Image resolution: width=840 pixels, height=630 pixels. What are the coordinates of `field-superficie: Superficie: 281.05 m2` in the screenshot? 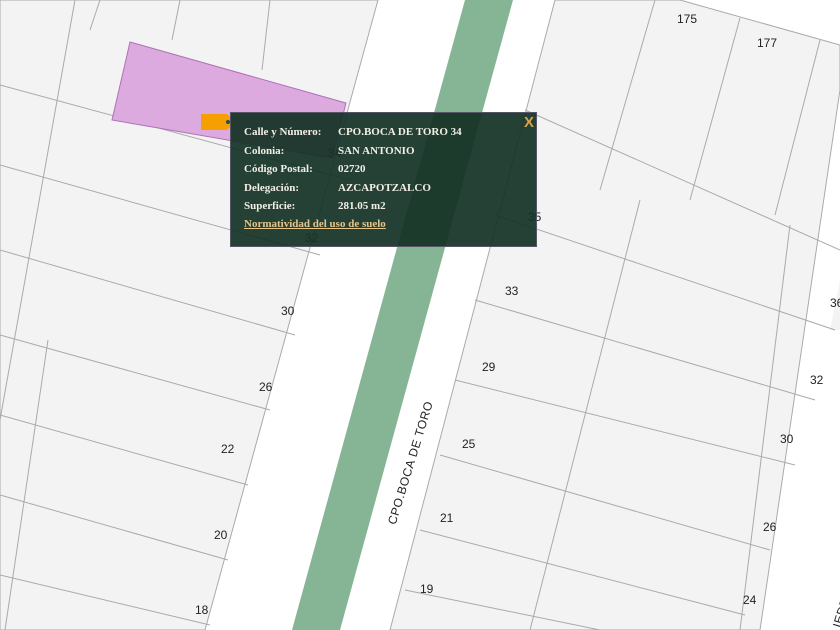 It's located at (315, 206).